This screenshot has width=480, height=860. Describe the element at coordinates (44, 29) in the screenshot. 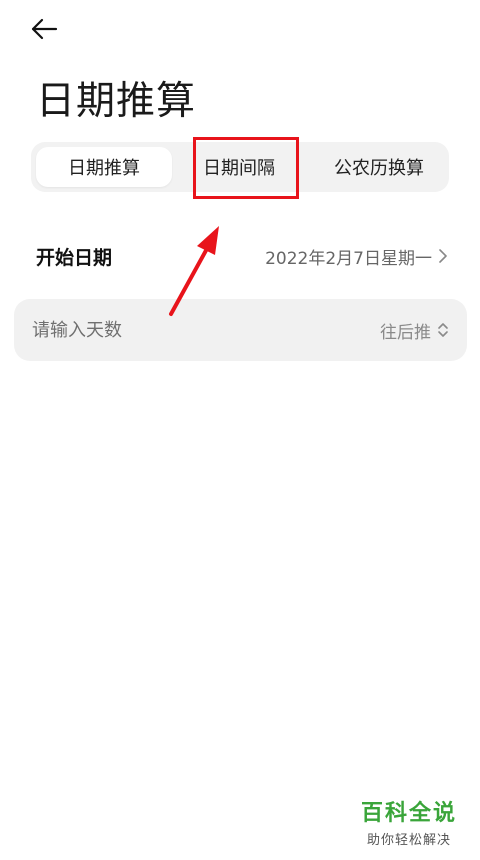

I see `arrow-left-icon` at that location.